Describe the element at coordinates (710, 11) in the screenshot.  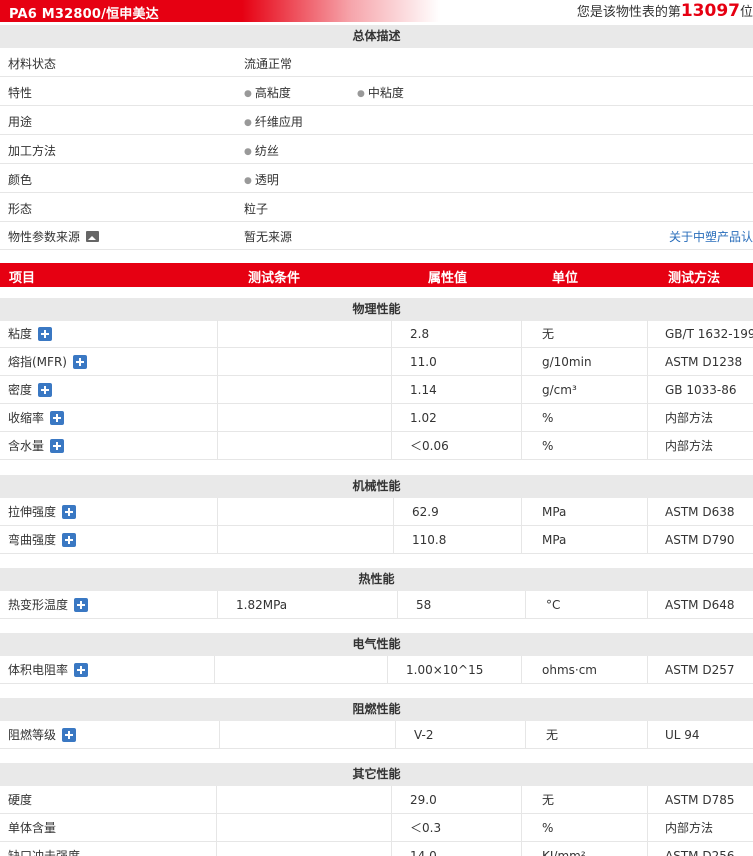
I see `rank-number: 13097` at that location.